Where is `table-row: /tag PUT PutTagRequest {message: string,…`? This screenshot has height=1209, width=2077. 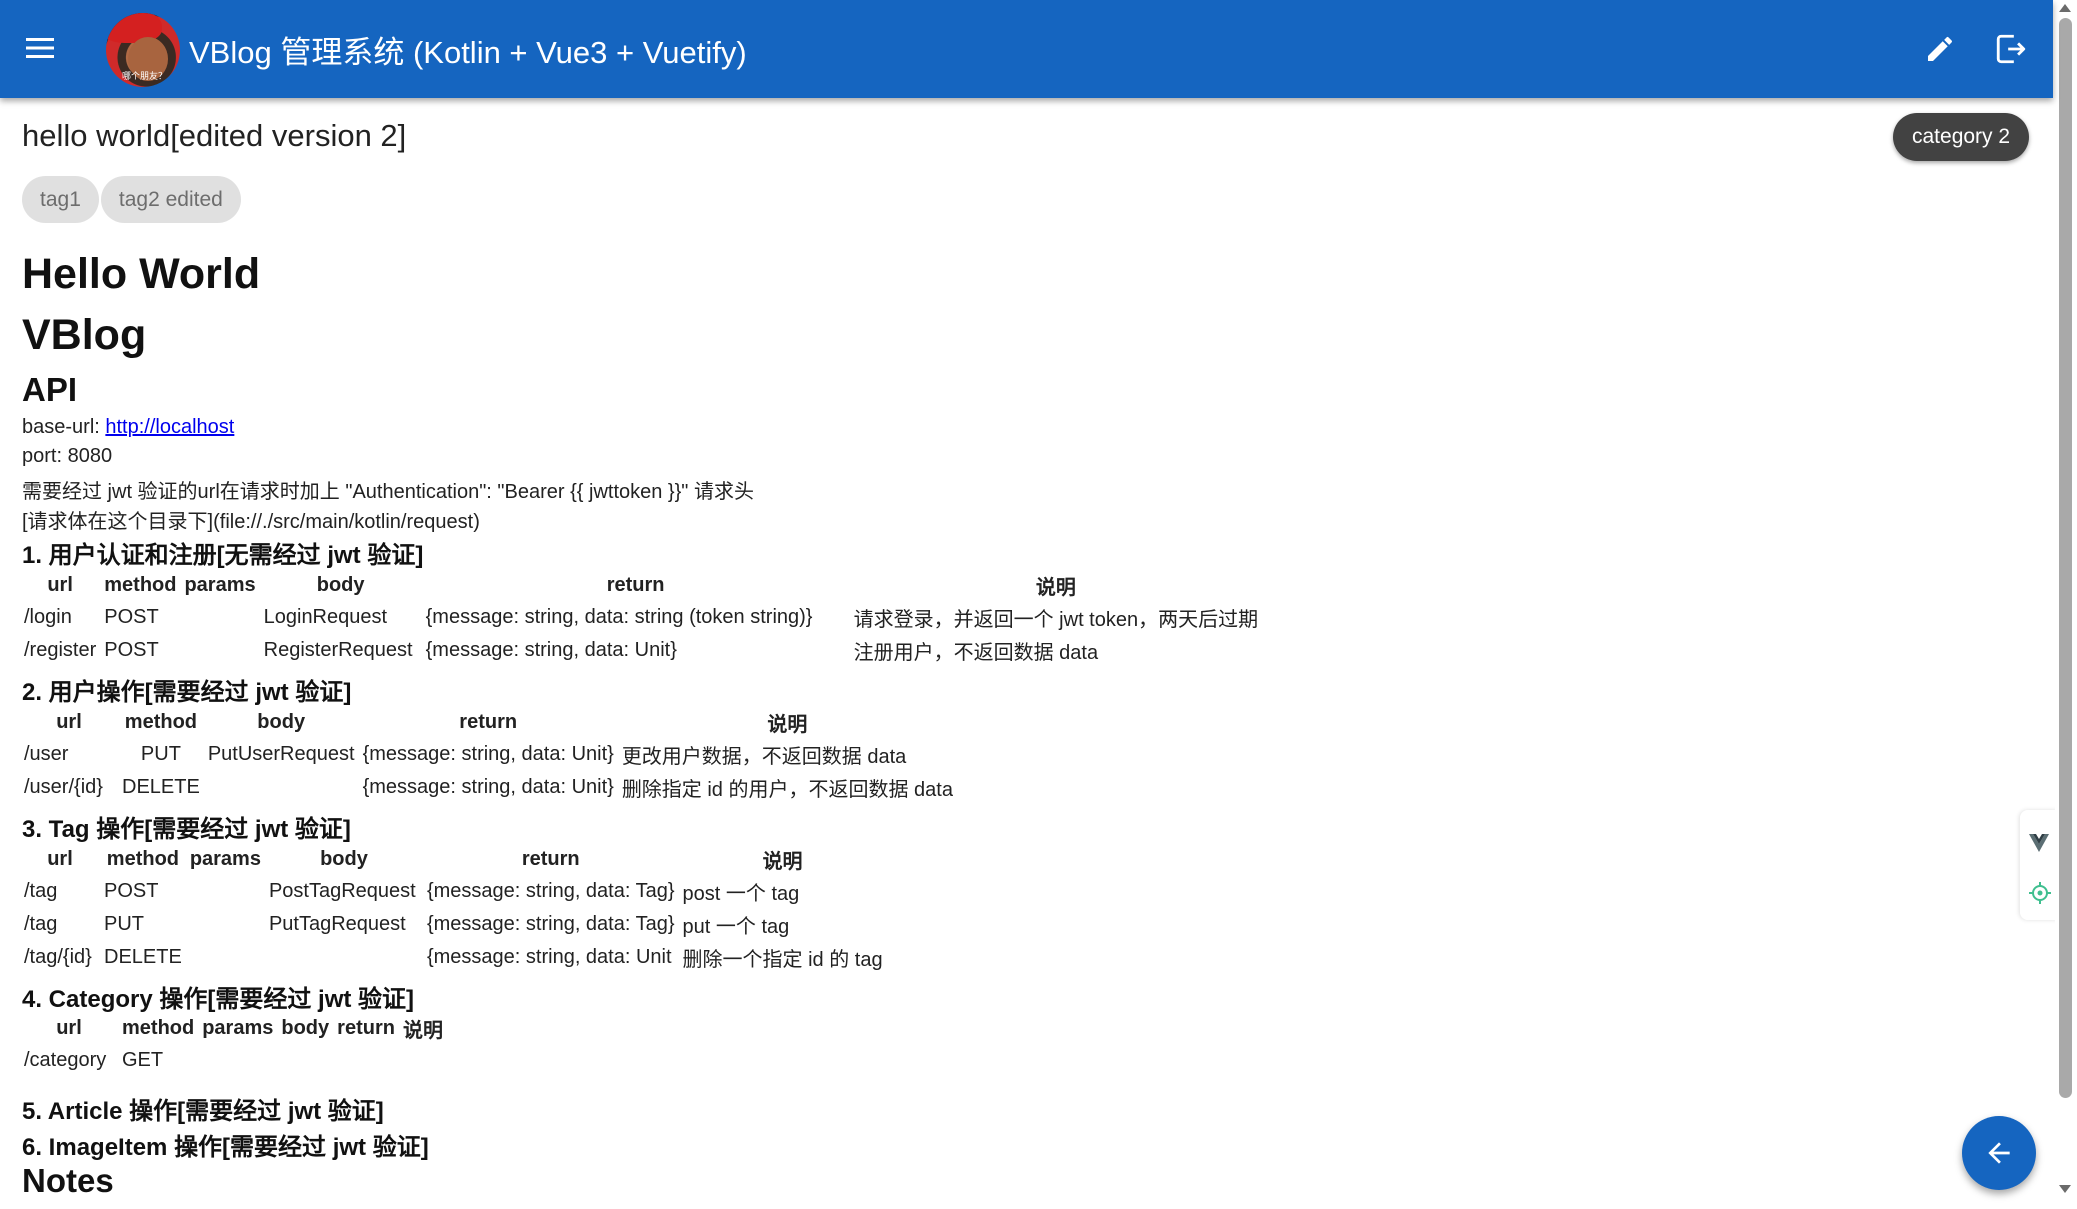 table-row: /tag PUT PutTagRequest {message: string,… is located at coordinates (453, 924).